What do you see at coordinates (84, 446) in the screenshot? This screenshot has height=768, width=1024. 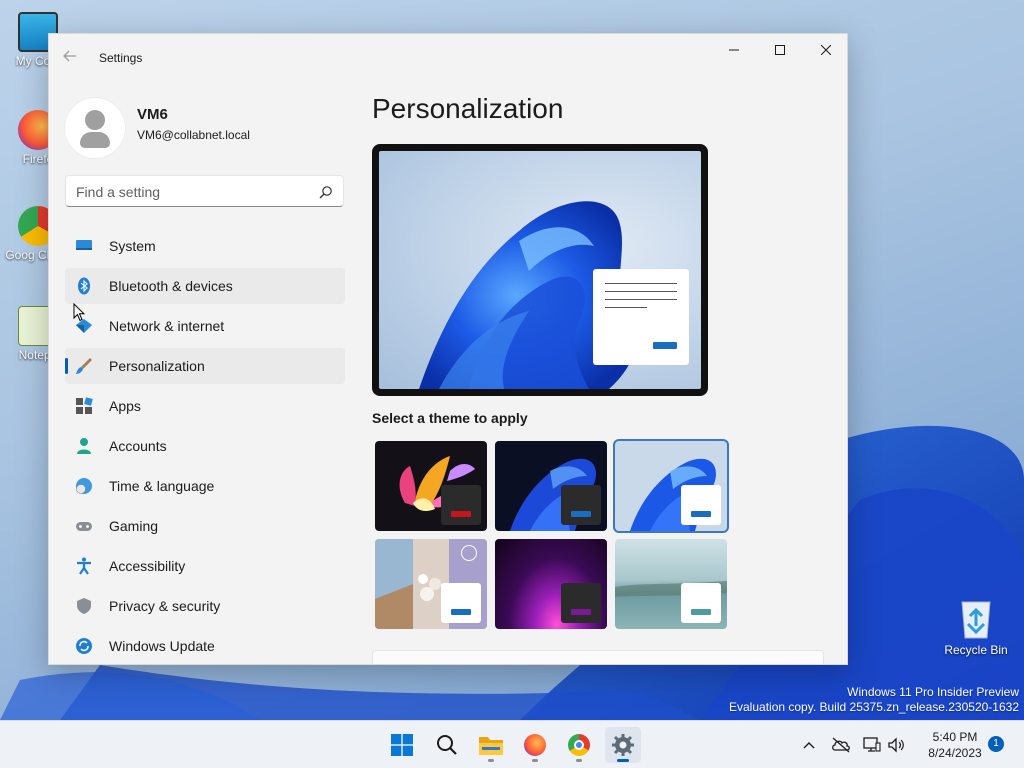 I see `accounts-icon` at bounding box center [84, 446].